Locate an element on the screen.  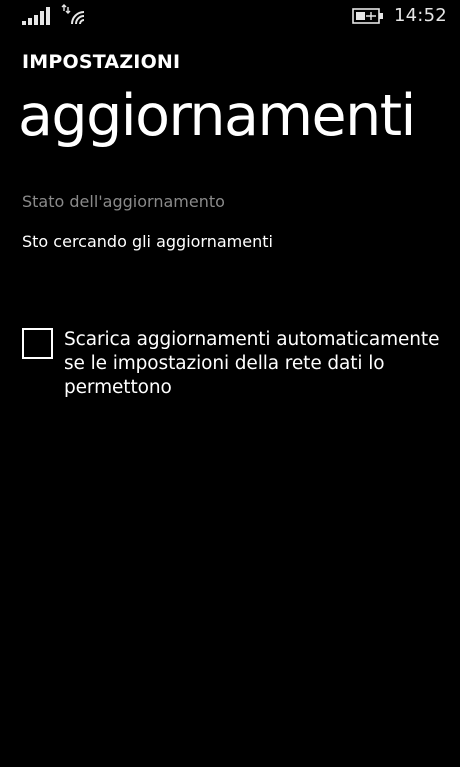
data-connection-icon is located at coordinates (75, 15).